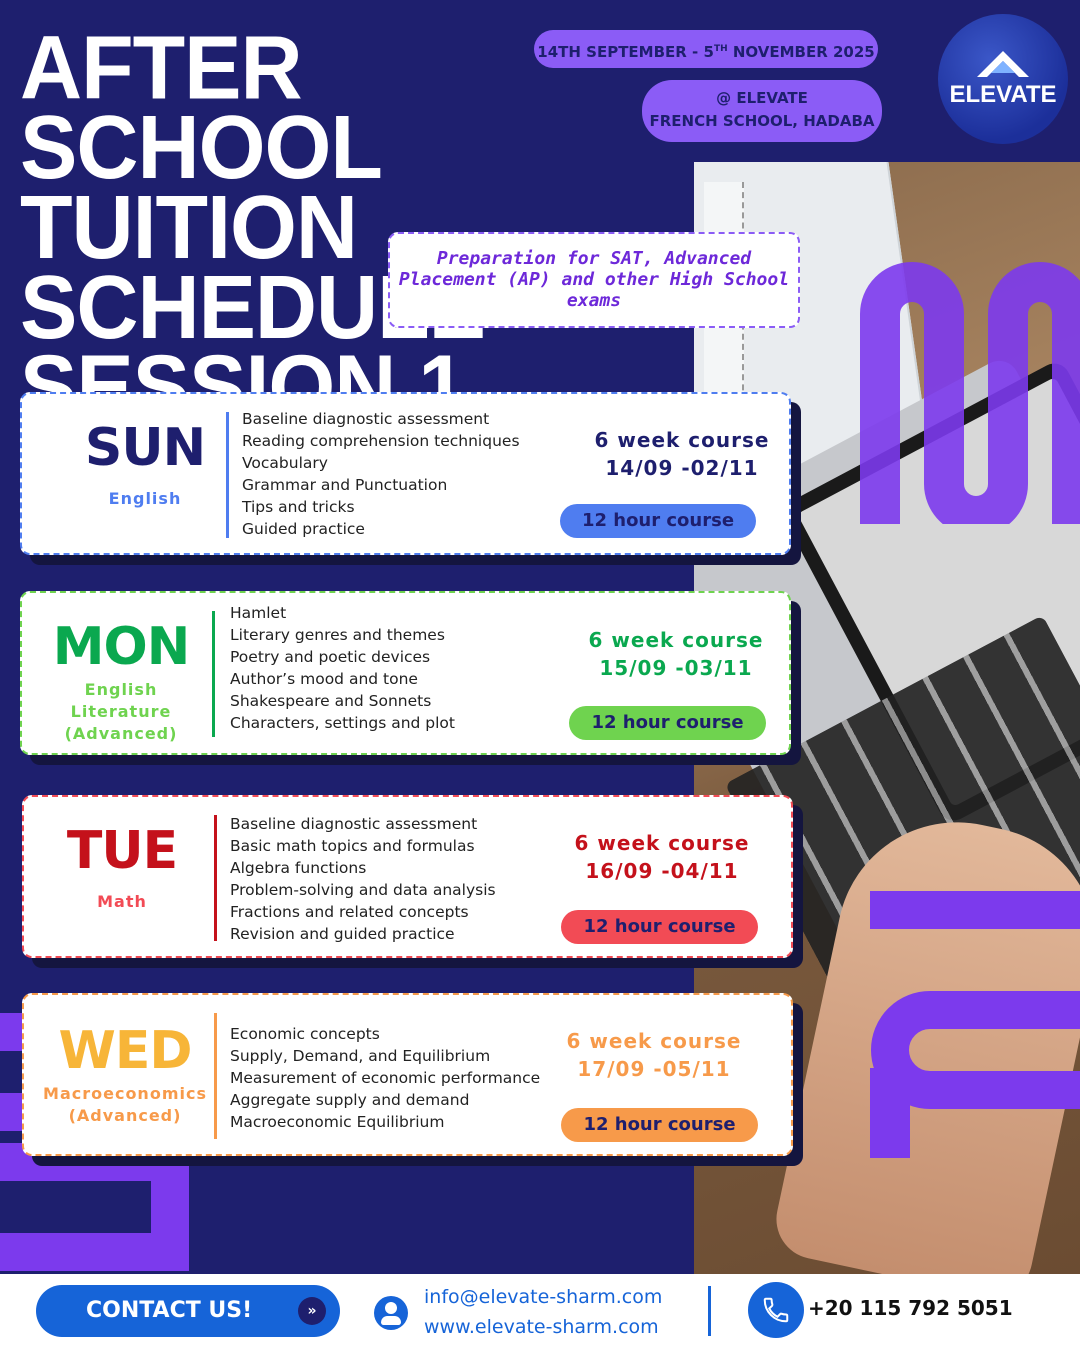 This screenshot has width=1080, height=1350. Describe the element at coordinates (337, 1122) in the screenshot. I see `topic-item: Macroeconomic Equilibrium` at that location.